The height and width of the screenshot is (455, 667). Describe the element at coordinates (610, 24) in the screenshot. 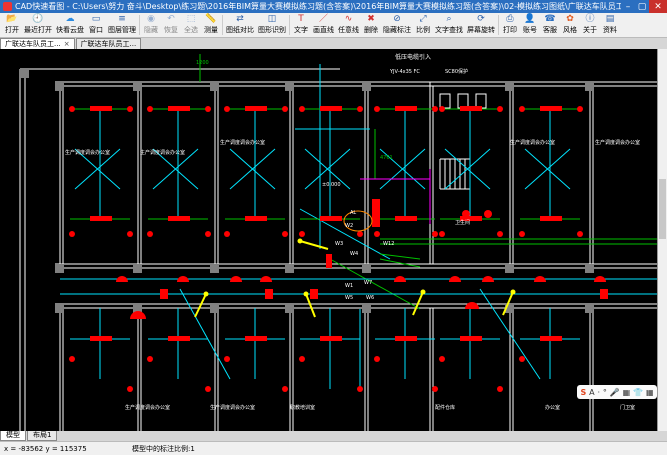

I see `toolbar-button-docs: ▤ 资料` at that location.